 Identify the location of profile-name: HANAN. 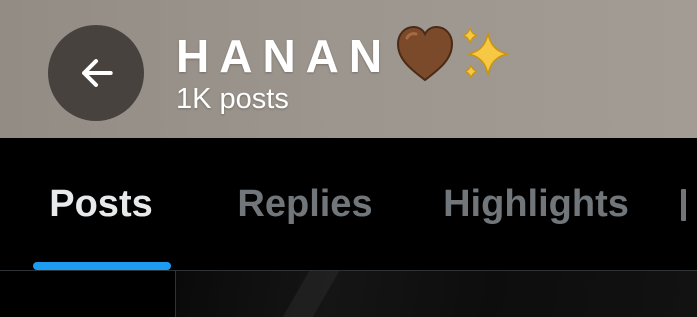
(346, 56).